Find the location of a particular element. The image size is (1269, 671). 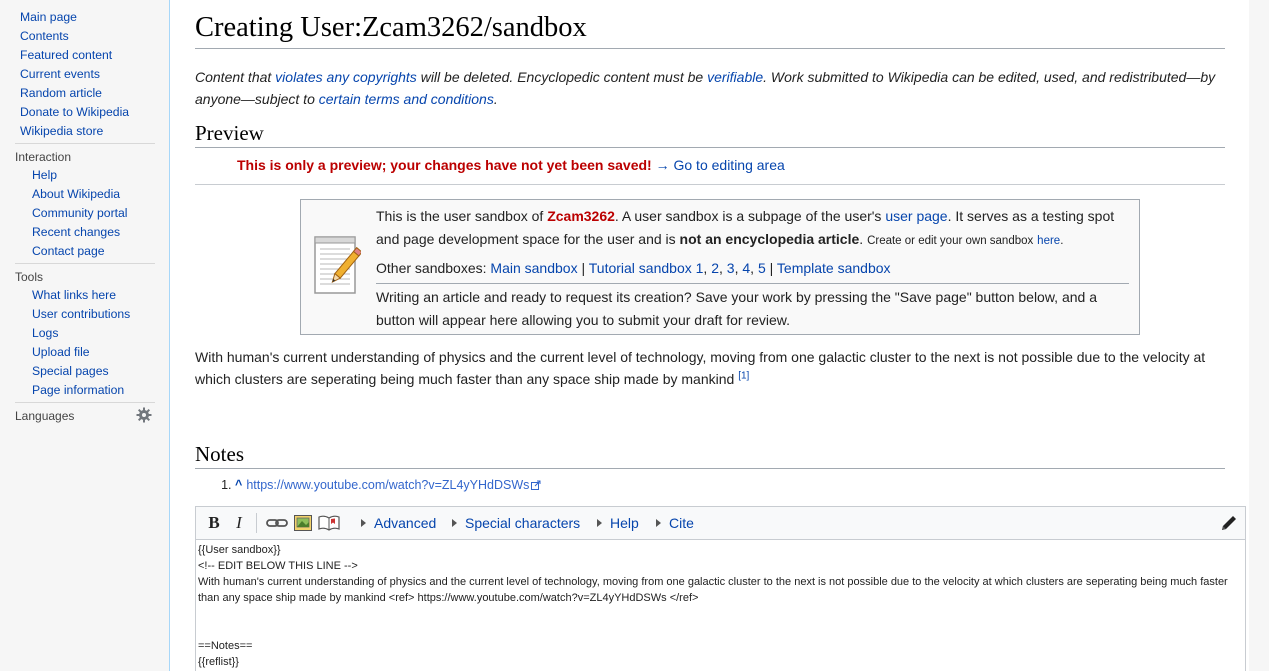

user-link: Zcam3262 is located at coordinates (581, 216).